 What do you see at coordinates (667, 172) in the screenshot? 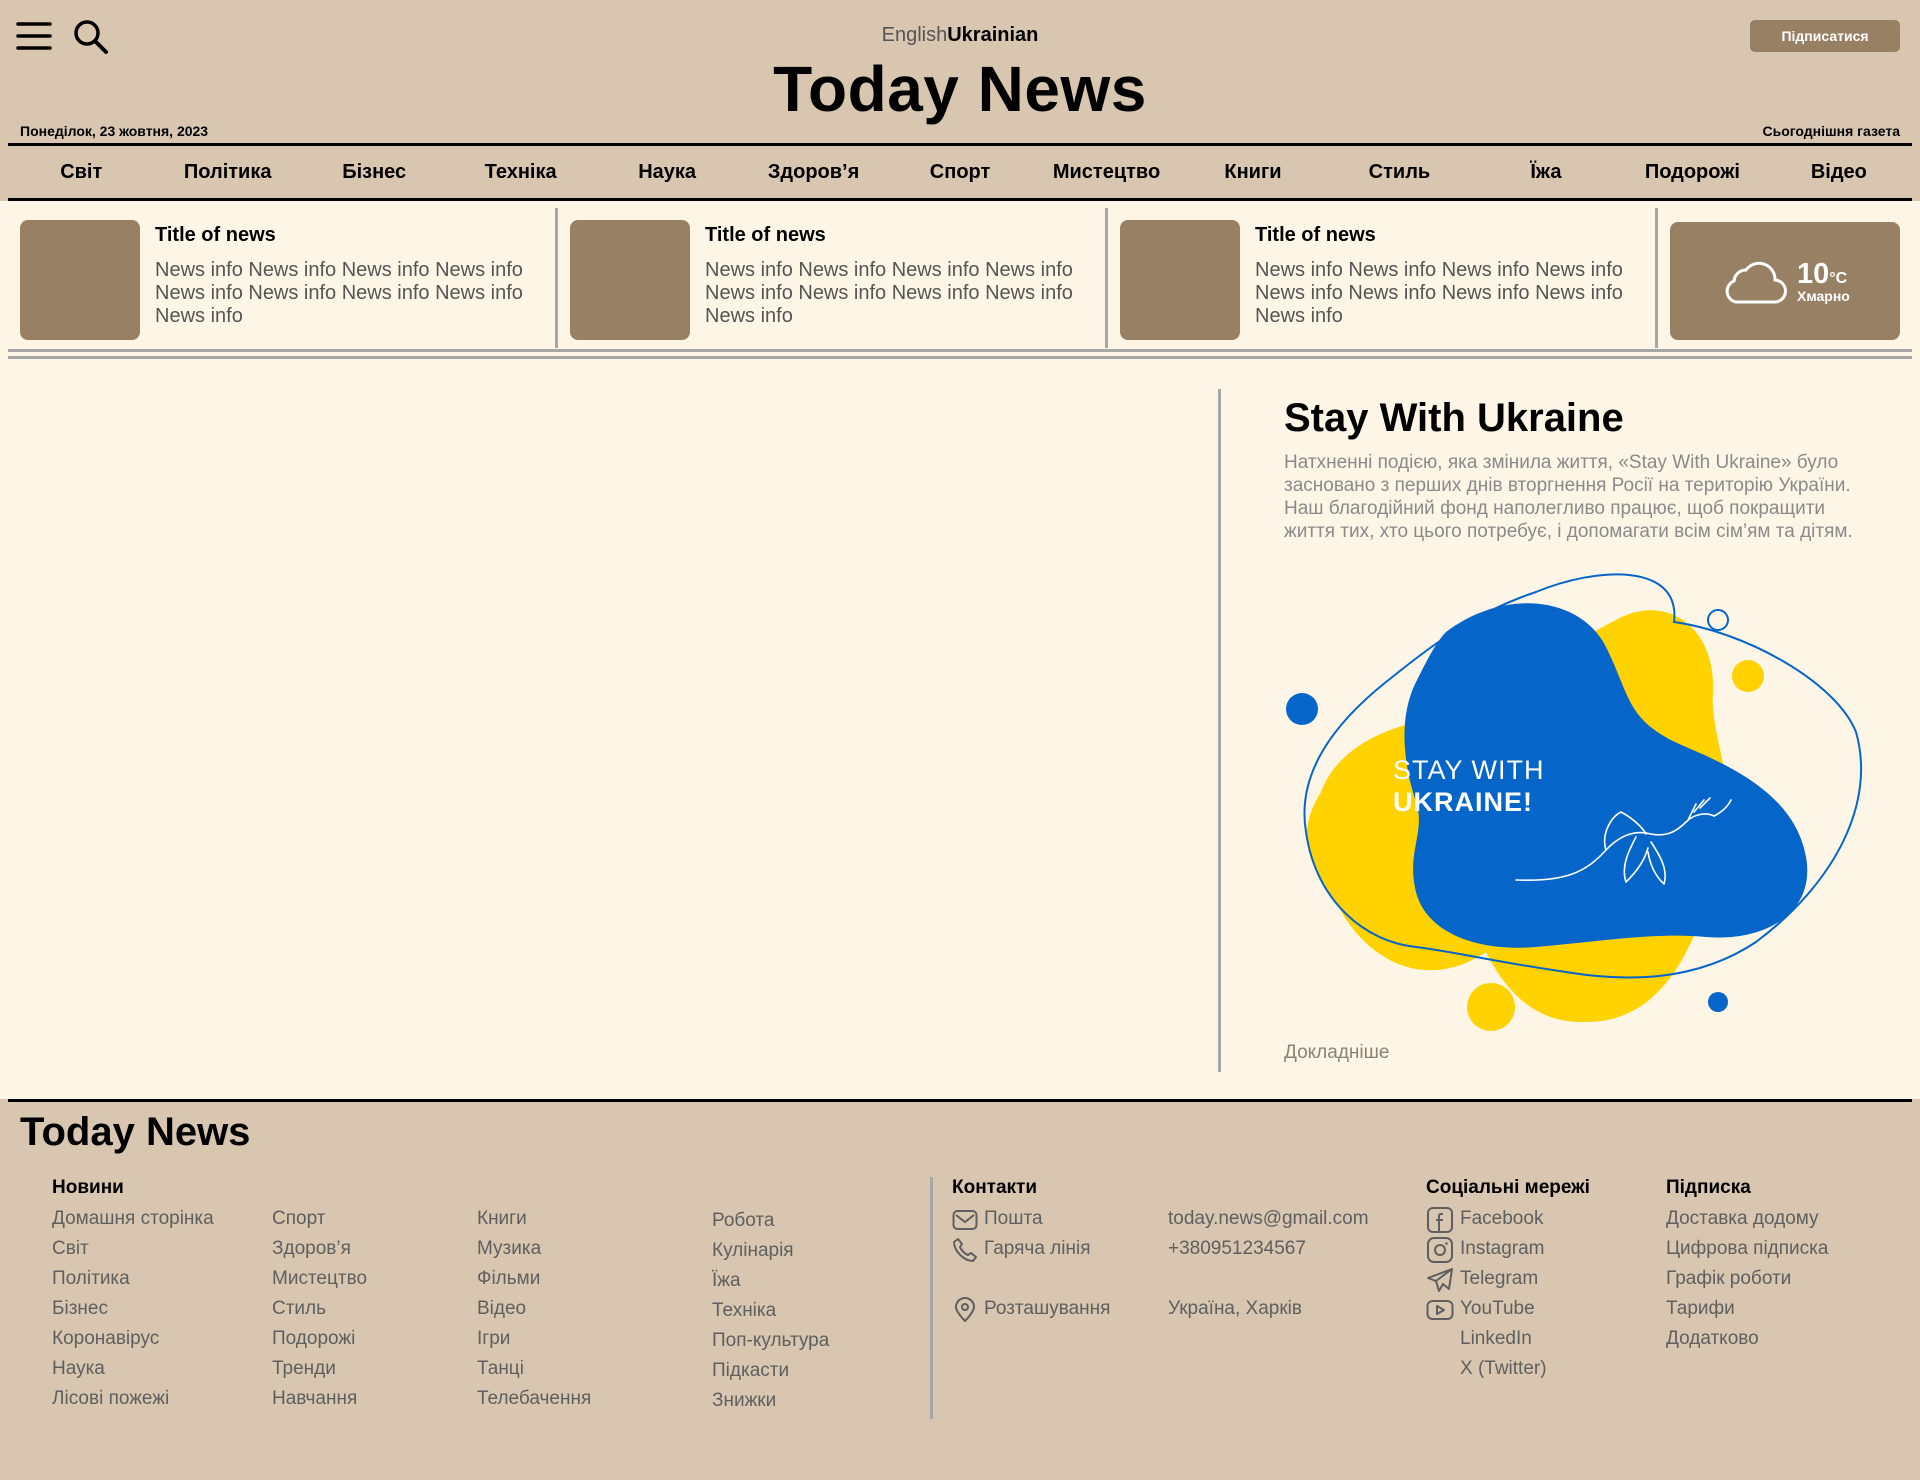
I see `nav-item-science: Наука` at bounding box center [667, 172].